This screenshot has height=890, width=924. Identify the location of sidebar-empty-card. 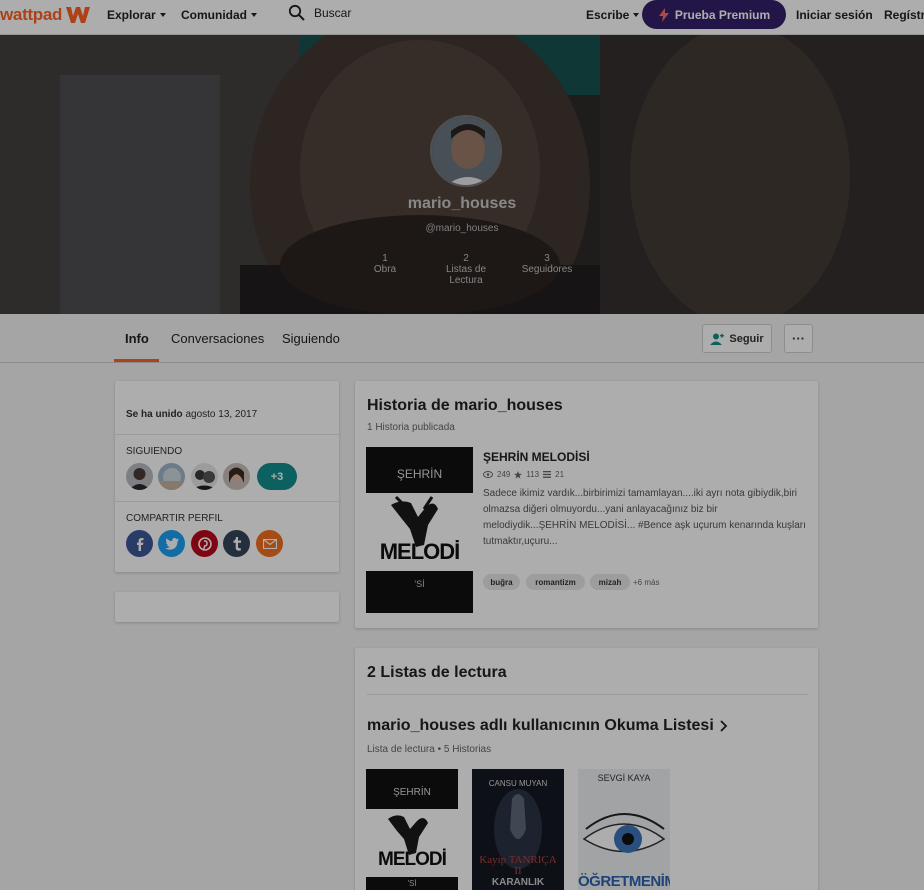
(227, 607).